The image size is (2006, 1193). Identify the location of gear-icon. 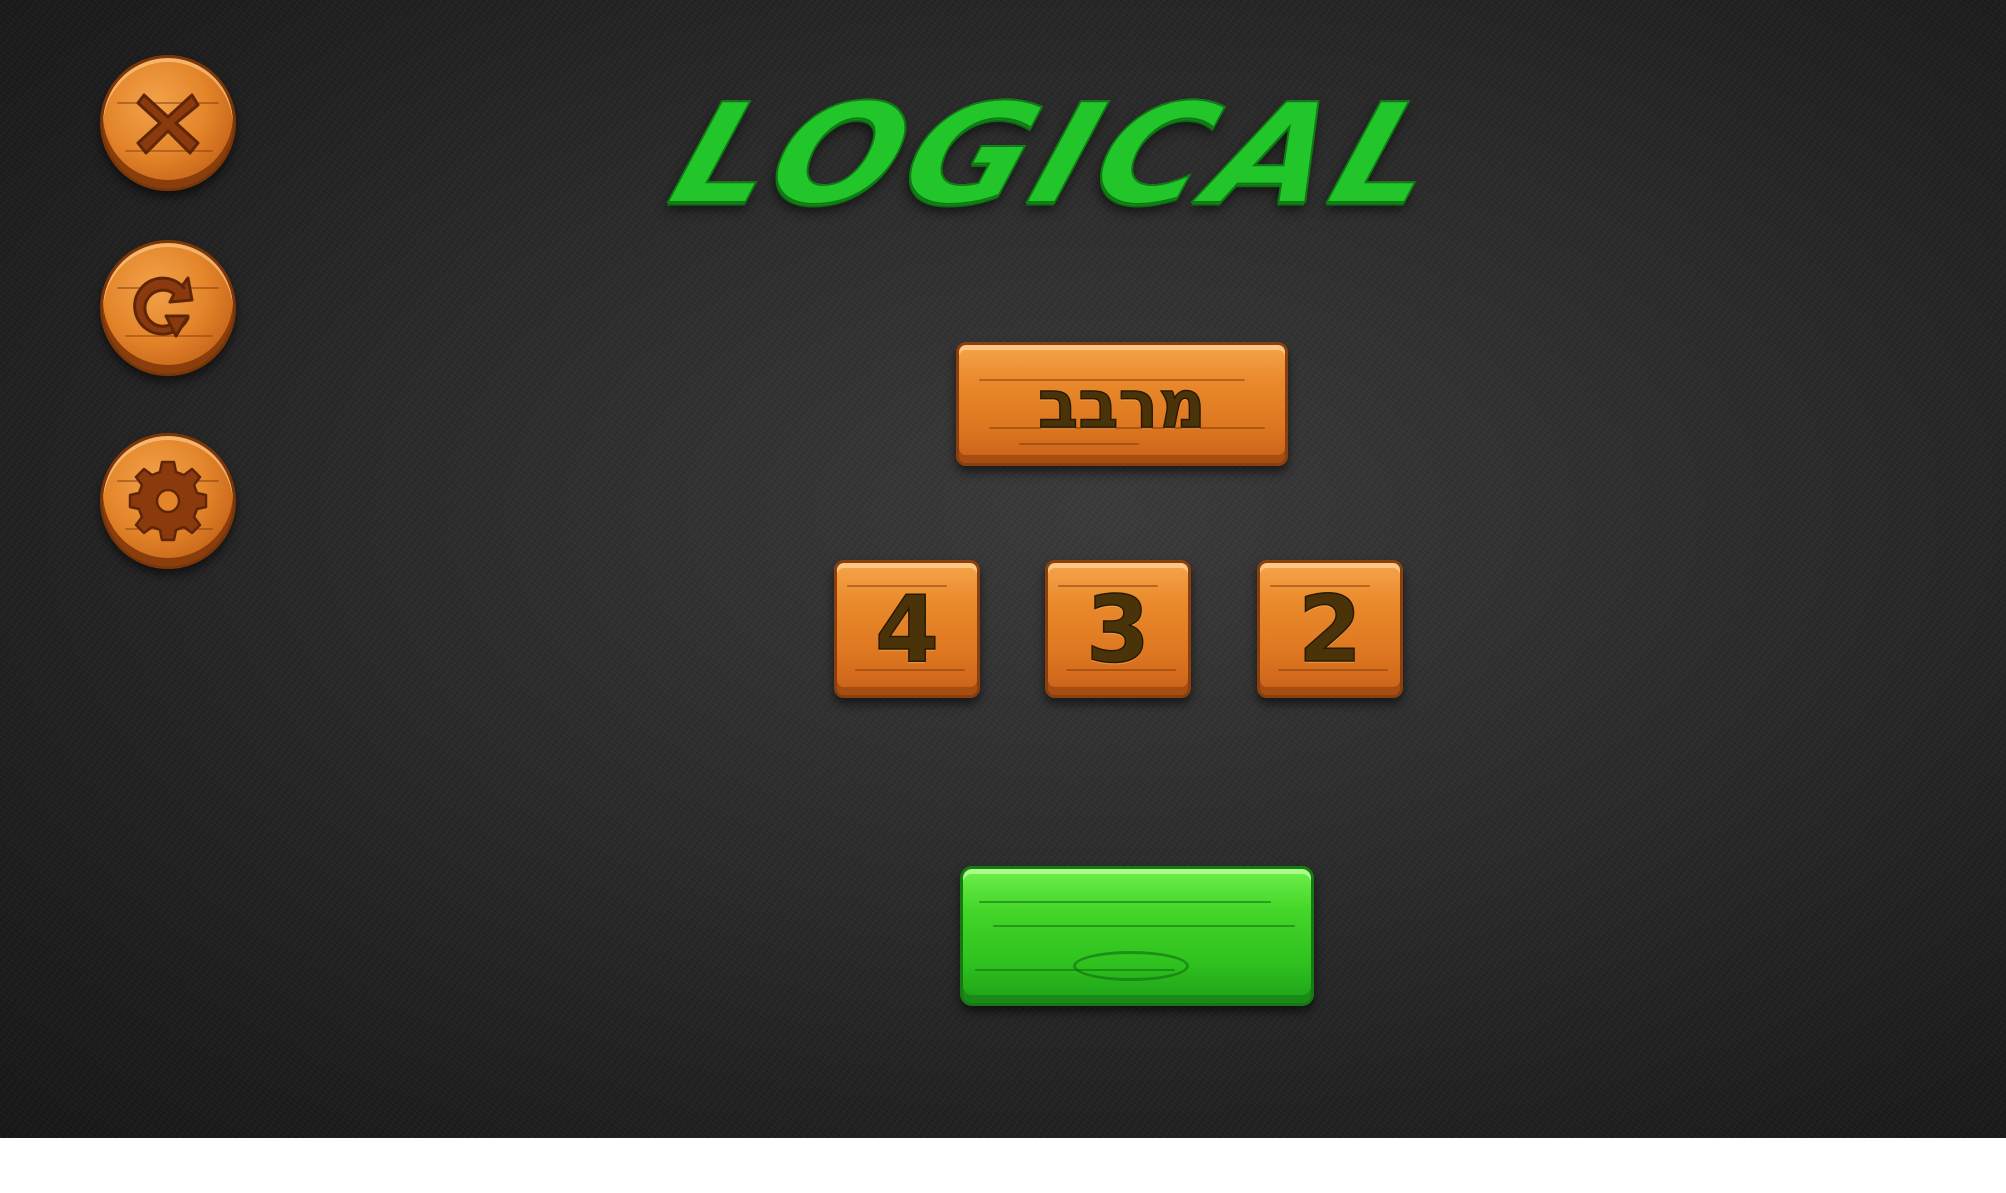
(168, 501).